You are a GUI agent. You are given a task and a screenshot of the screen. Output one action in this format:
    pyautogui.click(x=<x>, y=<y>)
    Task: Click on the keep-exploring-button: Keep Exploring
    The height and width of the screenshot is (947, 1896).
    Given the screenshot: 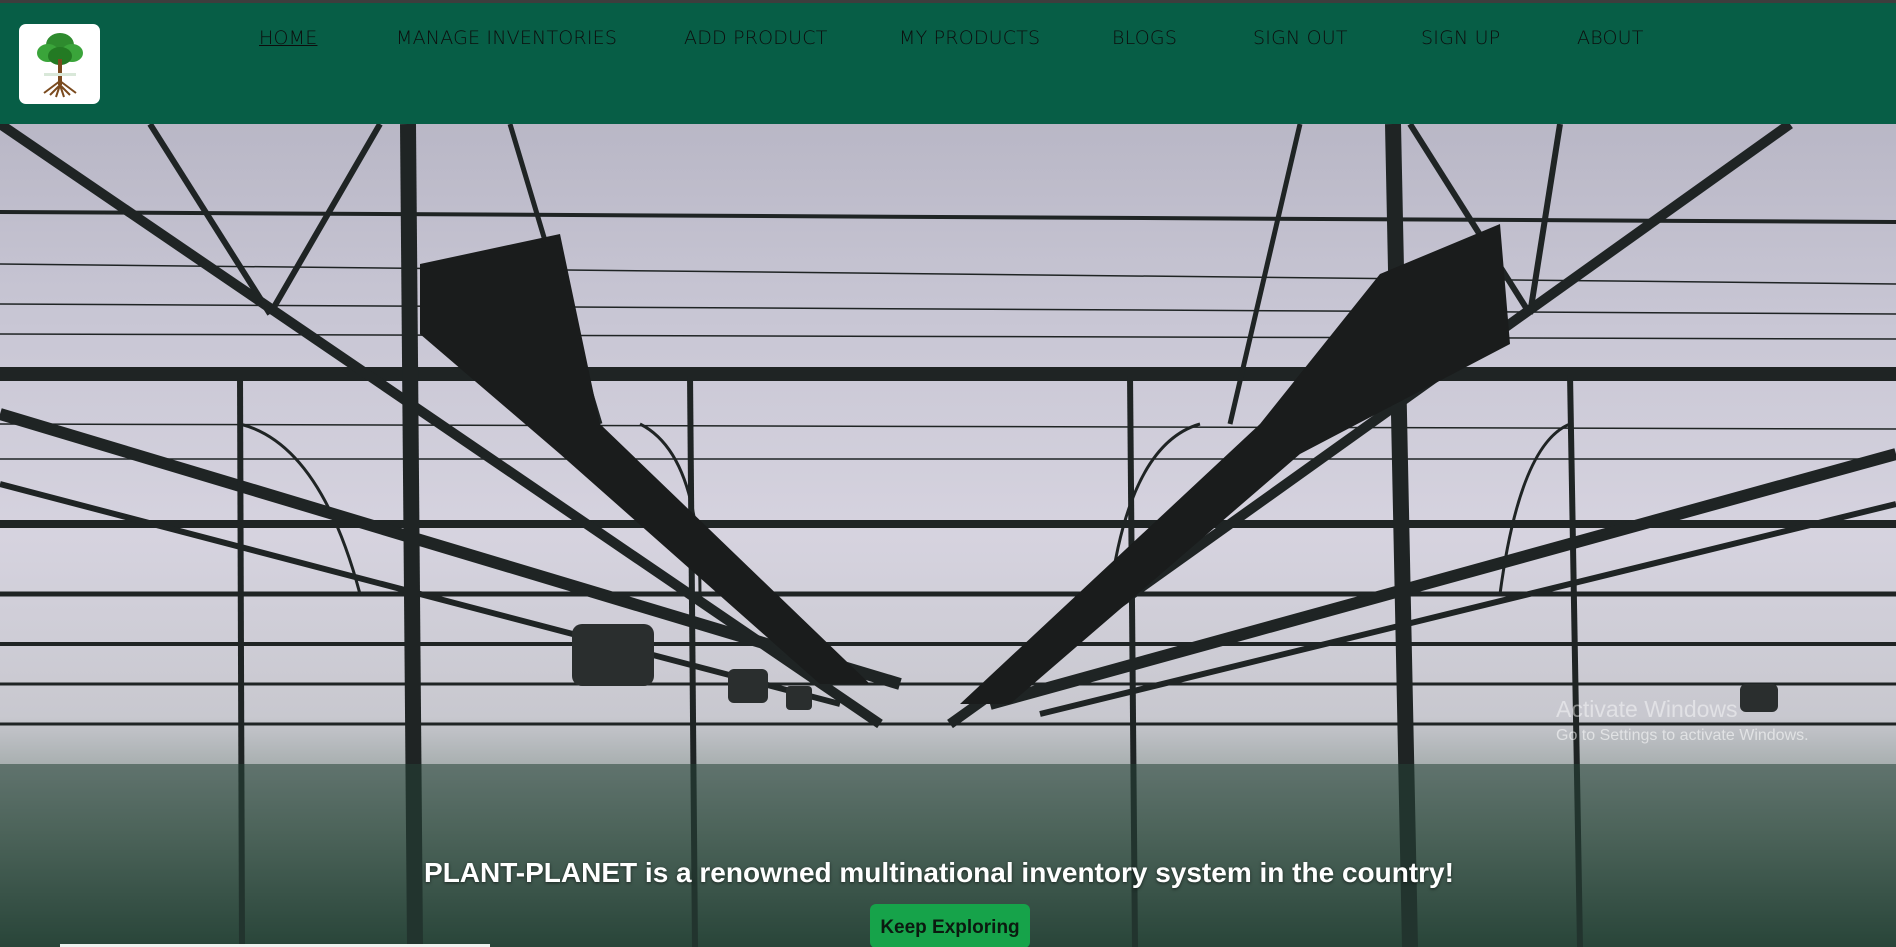 What is the action you would take?
    pyautogui.click(x=950, y=925)
    